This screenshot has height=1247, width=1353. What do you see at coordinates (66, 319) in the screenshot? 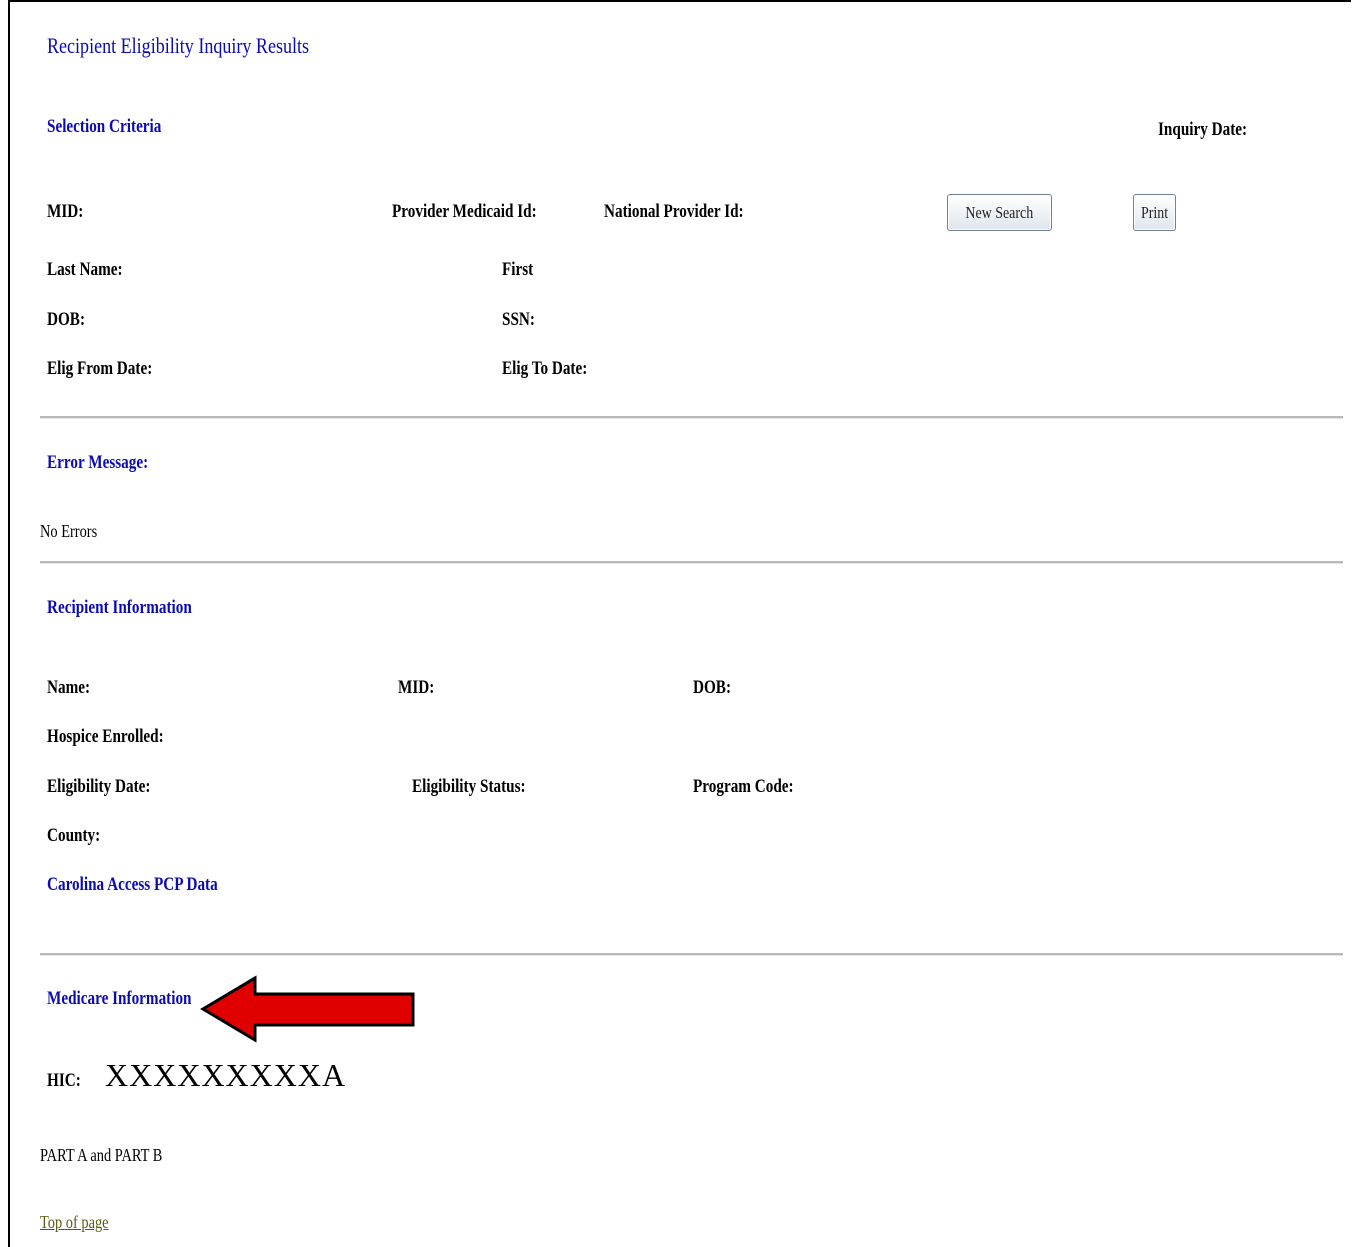
I see `criteria-dob-label: DOB:` at bounding box center [66, 319].